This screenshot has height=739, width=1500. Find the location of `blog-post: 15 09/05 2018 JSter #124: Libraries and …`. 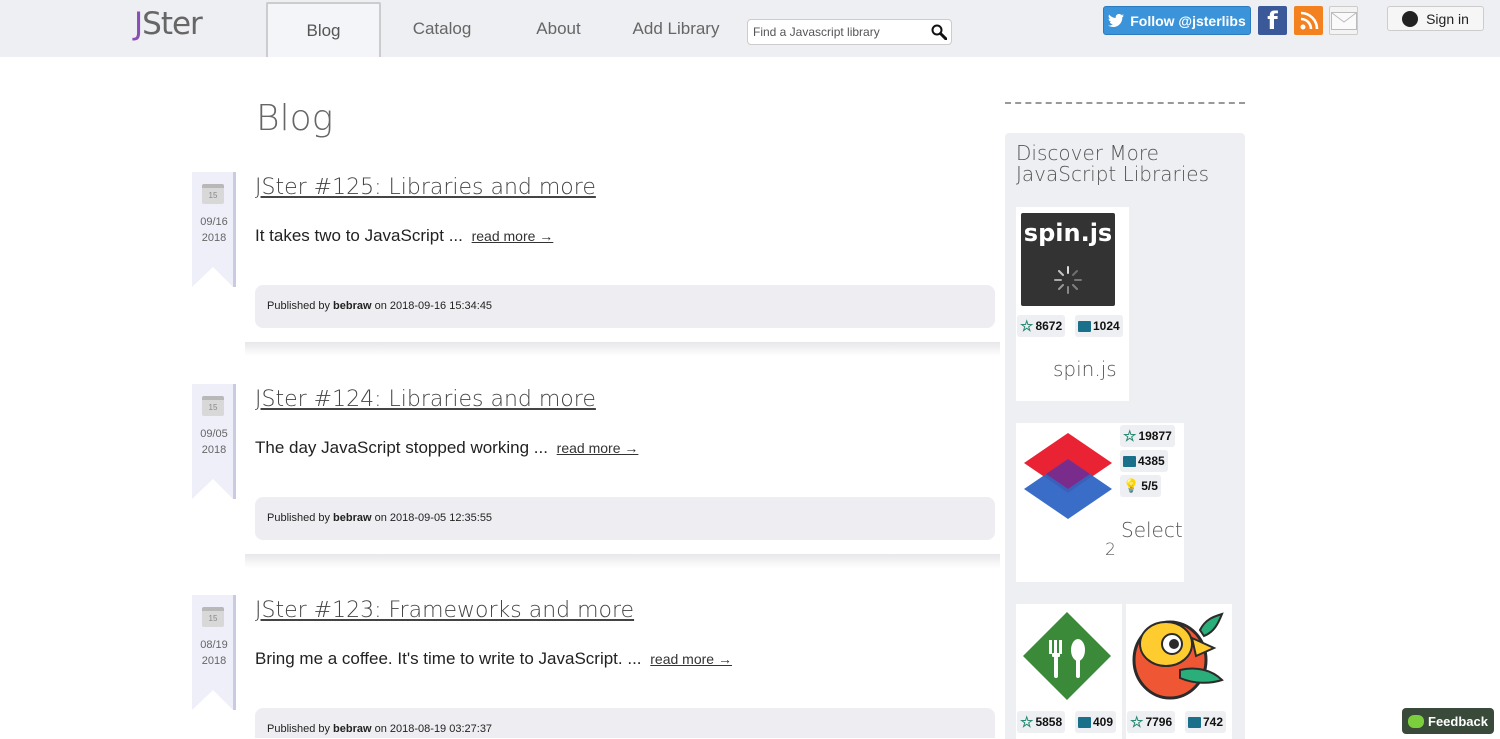

blog-post: 15 09/05 2018 JSter #124: Libraries and … is located at coordinates (596, 479).